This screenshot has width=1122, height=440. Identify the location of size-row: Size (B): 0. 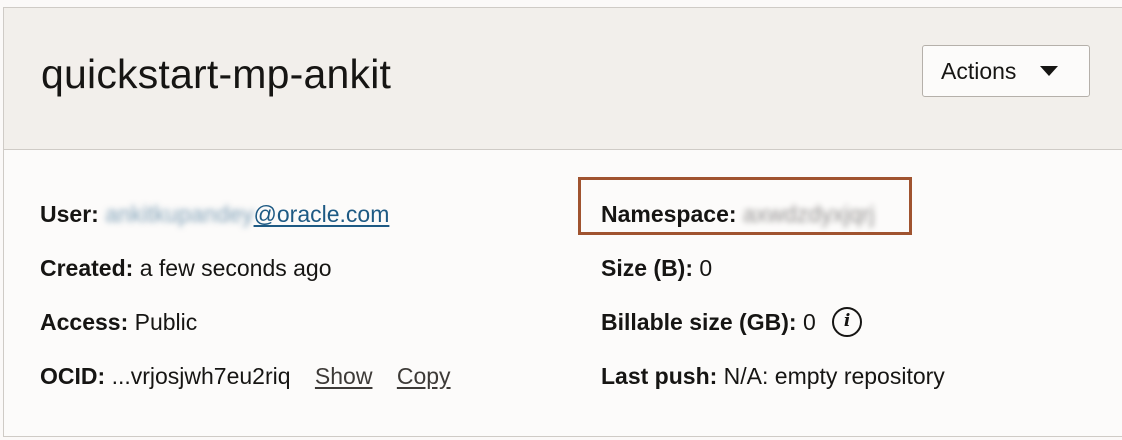
(656, 268).